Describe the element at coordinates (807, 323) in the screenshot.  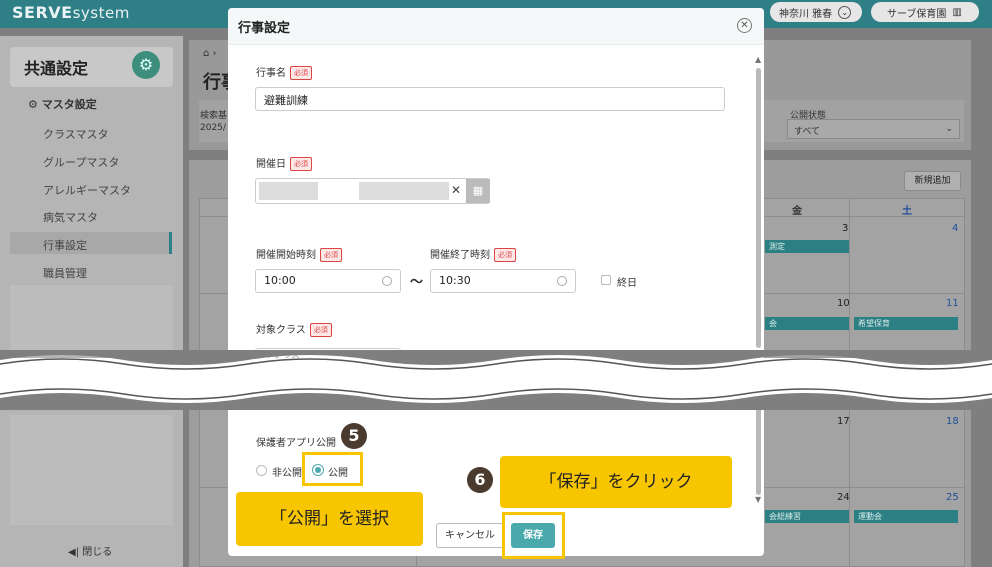
I see `calendar-event: 会` at that location.